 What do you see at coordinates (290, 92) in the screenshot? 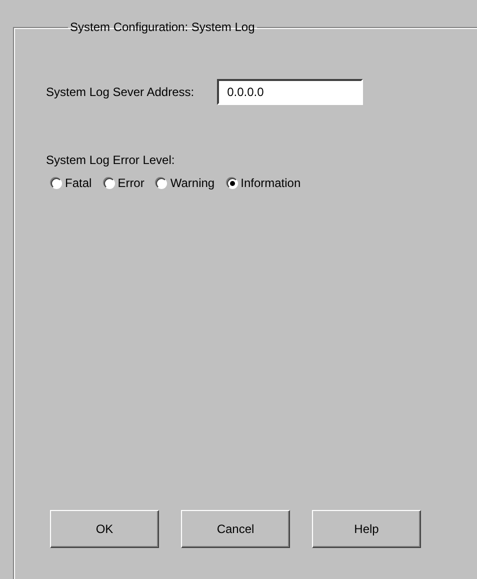
I see `server-address-field: 0.0.0.0` at bounding box center [290, 92].